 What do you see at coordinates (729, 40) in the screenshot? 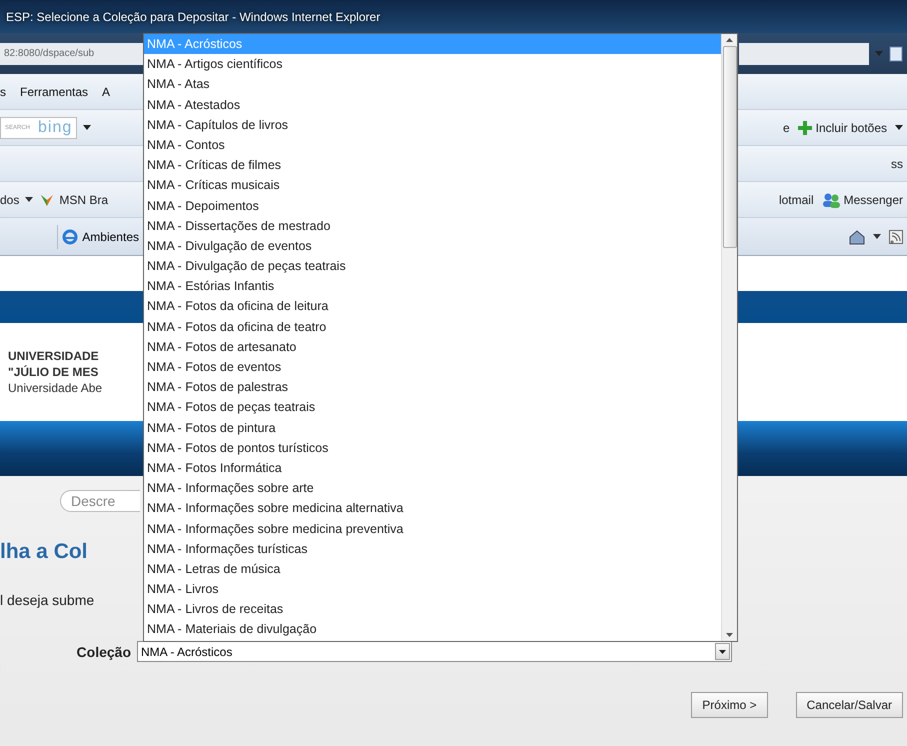
I see `up-arrow-icon` at bounding box center [729, 40].